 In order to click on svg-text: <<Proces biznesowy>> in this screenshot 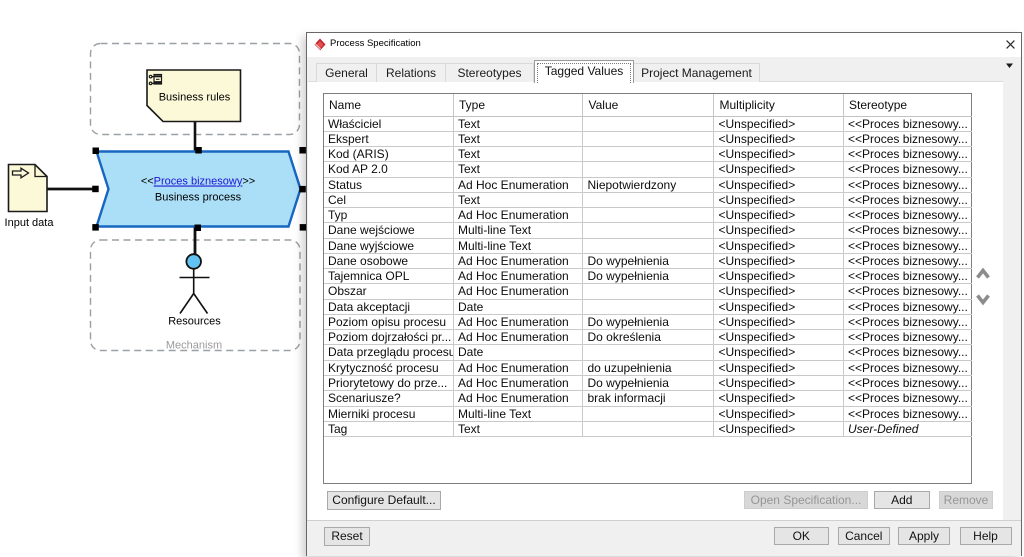, I will do `click(198, 182)`.